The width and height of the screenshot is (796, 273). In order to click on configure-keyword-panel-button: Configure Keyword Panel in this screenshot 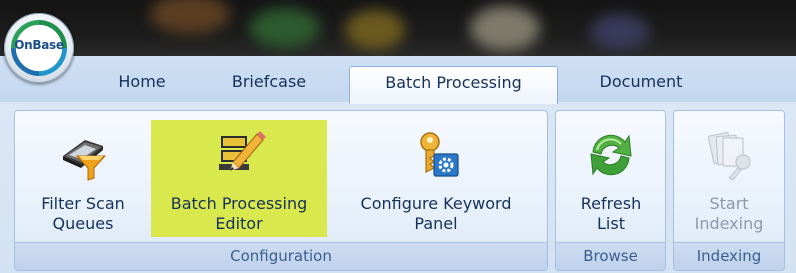, I will do `click(436, 178)`.